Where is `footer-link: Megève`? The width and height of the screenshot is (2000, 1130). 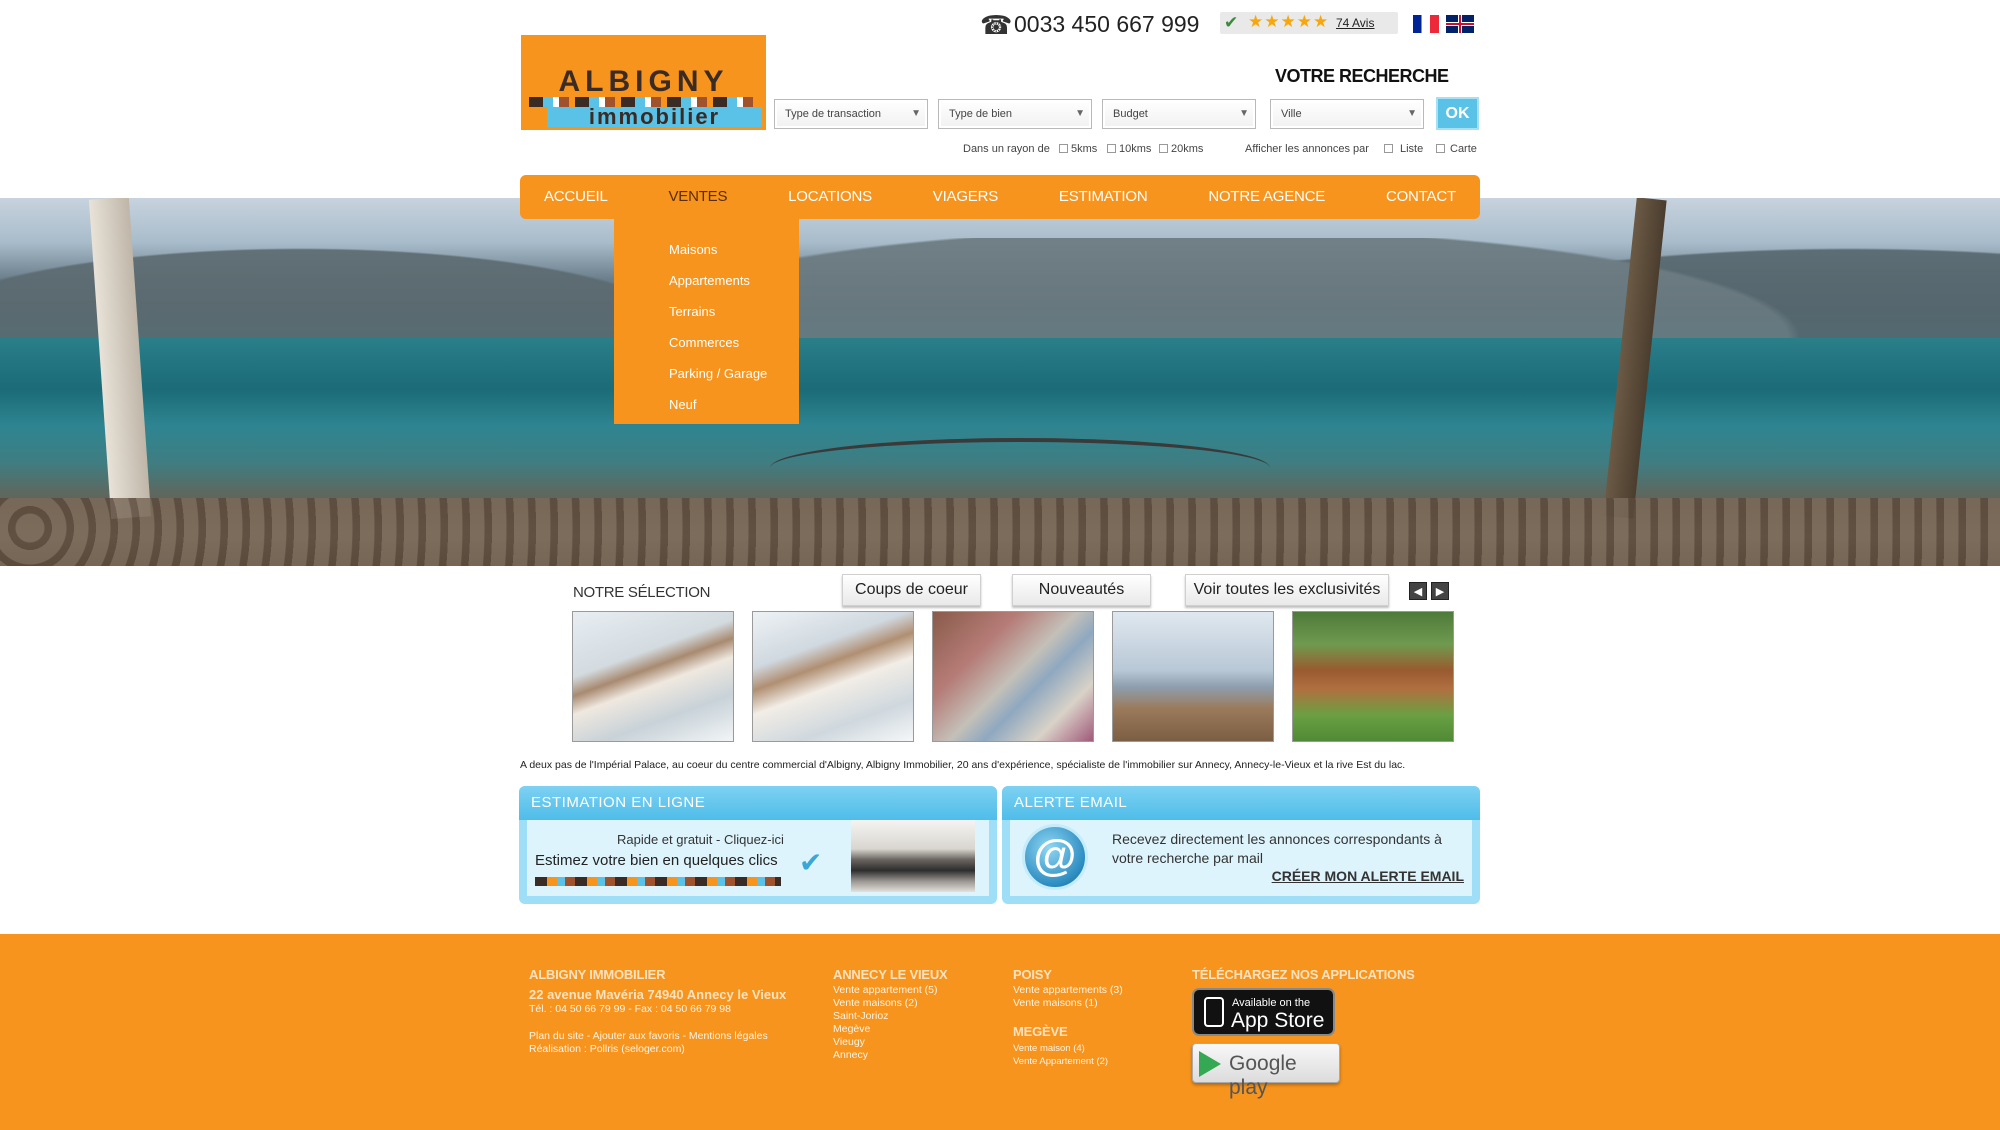
footer-link: Megève is located at coordinates (885, 1029).